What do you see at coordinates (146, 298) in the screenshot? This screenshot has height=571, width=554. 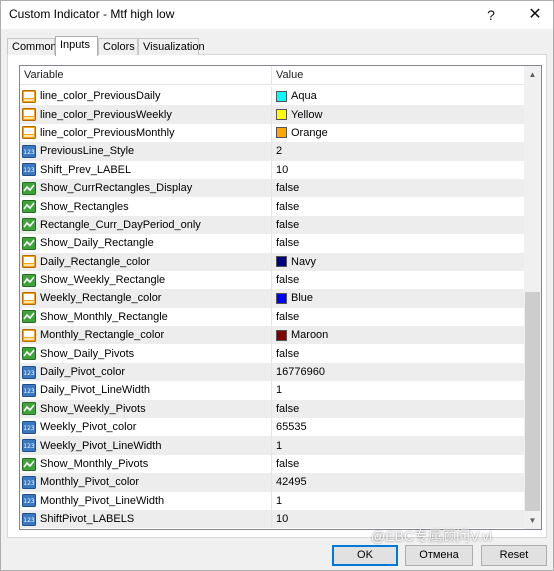 I see `variable-cell: Weekly_Rectangle_color` at bounding box center [146, 298].